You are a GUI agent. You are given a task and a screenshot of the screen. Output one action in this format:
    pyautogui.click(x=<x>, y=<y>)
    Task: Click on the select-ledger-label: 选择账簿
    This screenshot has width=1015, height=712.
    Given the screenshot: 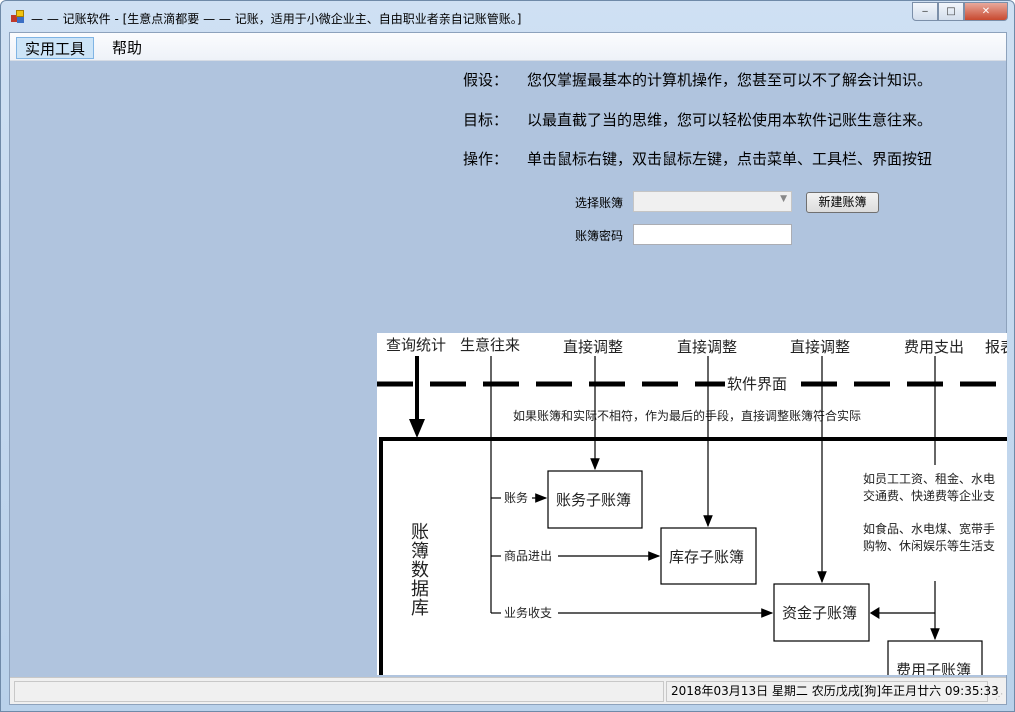 What is the action you would take?
    pyautogui.click(x=599, y=203)
    